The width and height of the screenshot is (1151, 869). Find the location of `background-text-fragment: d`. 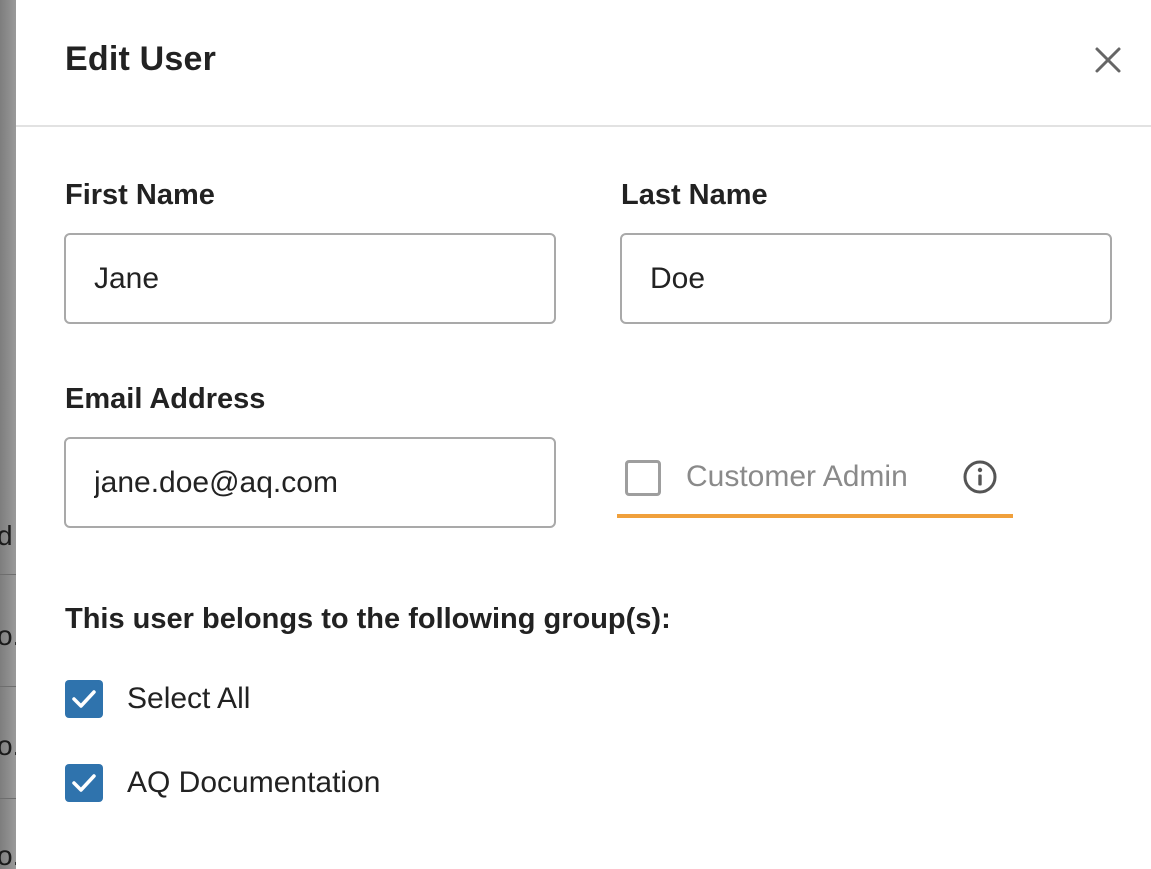

background-text-fragment: d is located at coordinates (6, 535).